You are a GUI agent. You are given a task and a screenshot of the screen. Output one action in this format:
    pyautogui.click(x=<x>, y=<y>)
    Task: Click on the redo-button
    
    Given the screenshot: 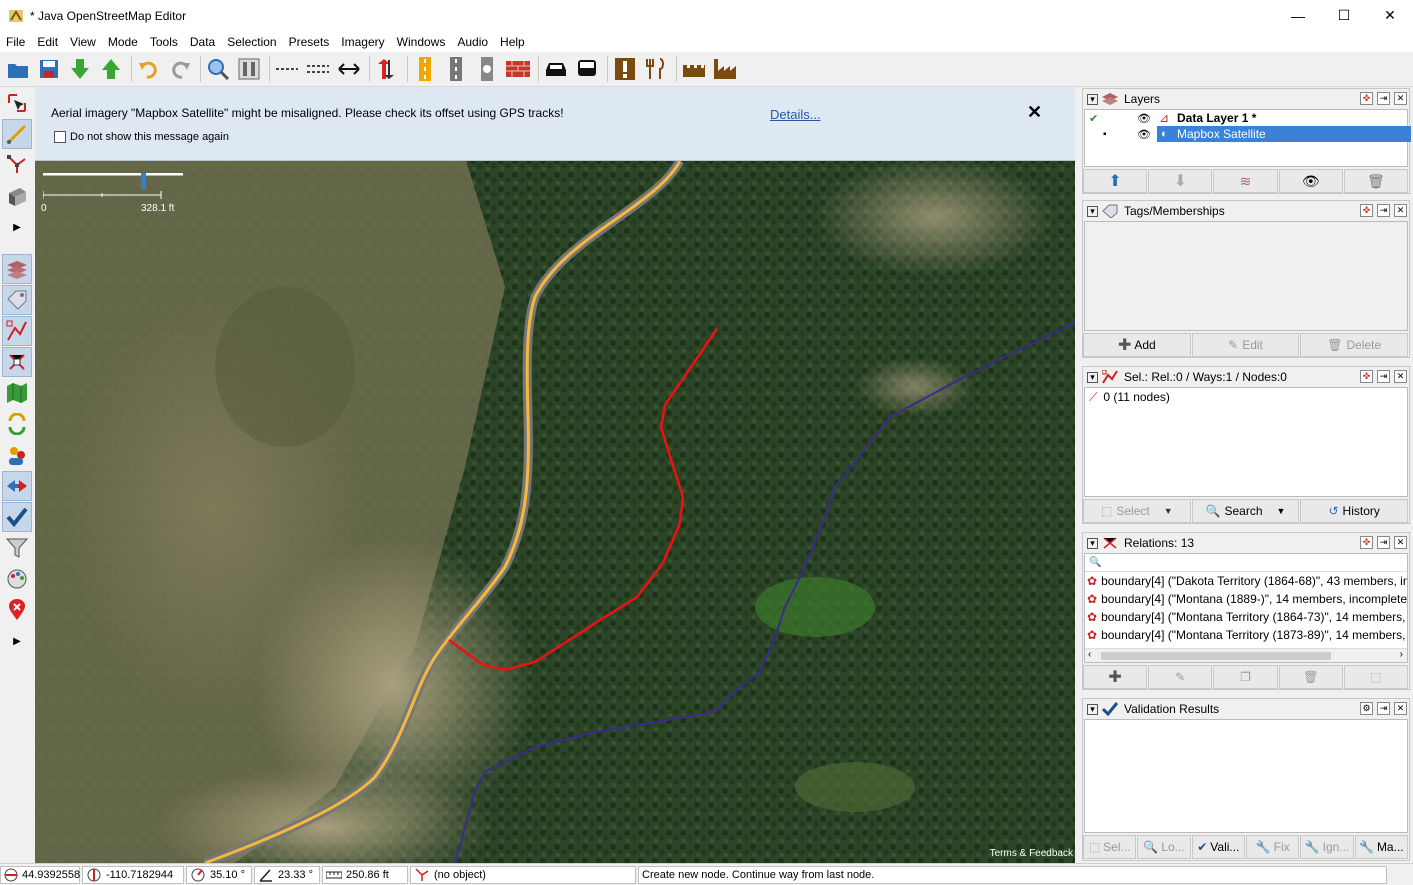 What is the action you would take?
    pyautogui.click(x=180, y=69)
    